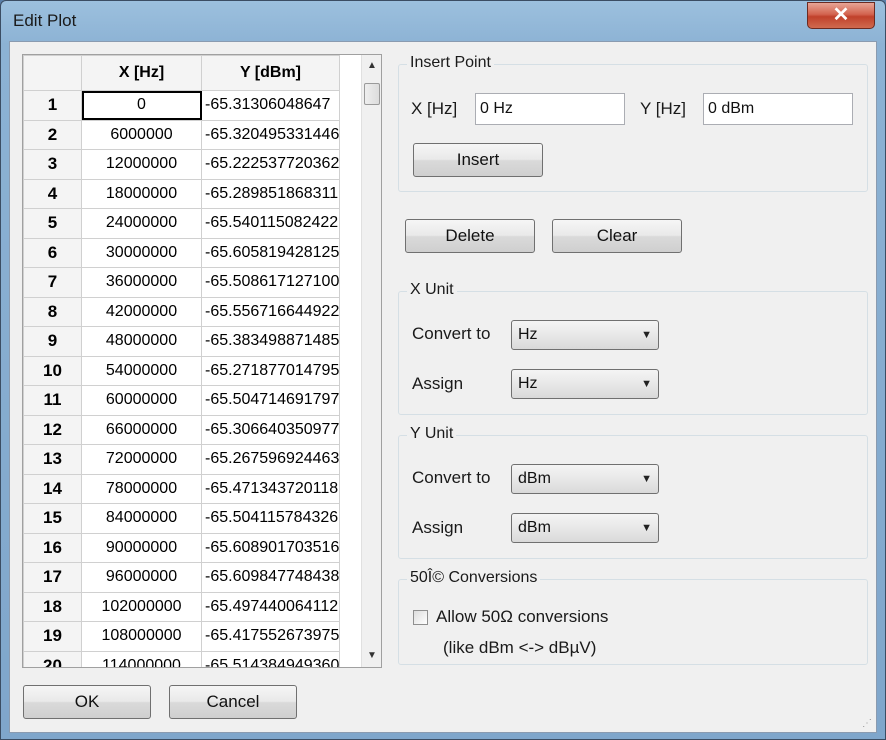  What do you see at coordinates (52, 282) in the screenshot?
I see `row-header: 7` at bounding box center [52, 282].